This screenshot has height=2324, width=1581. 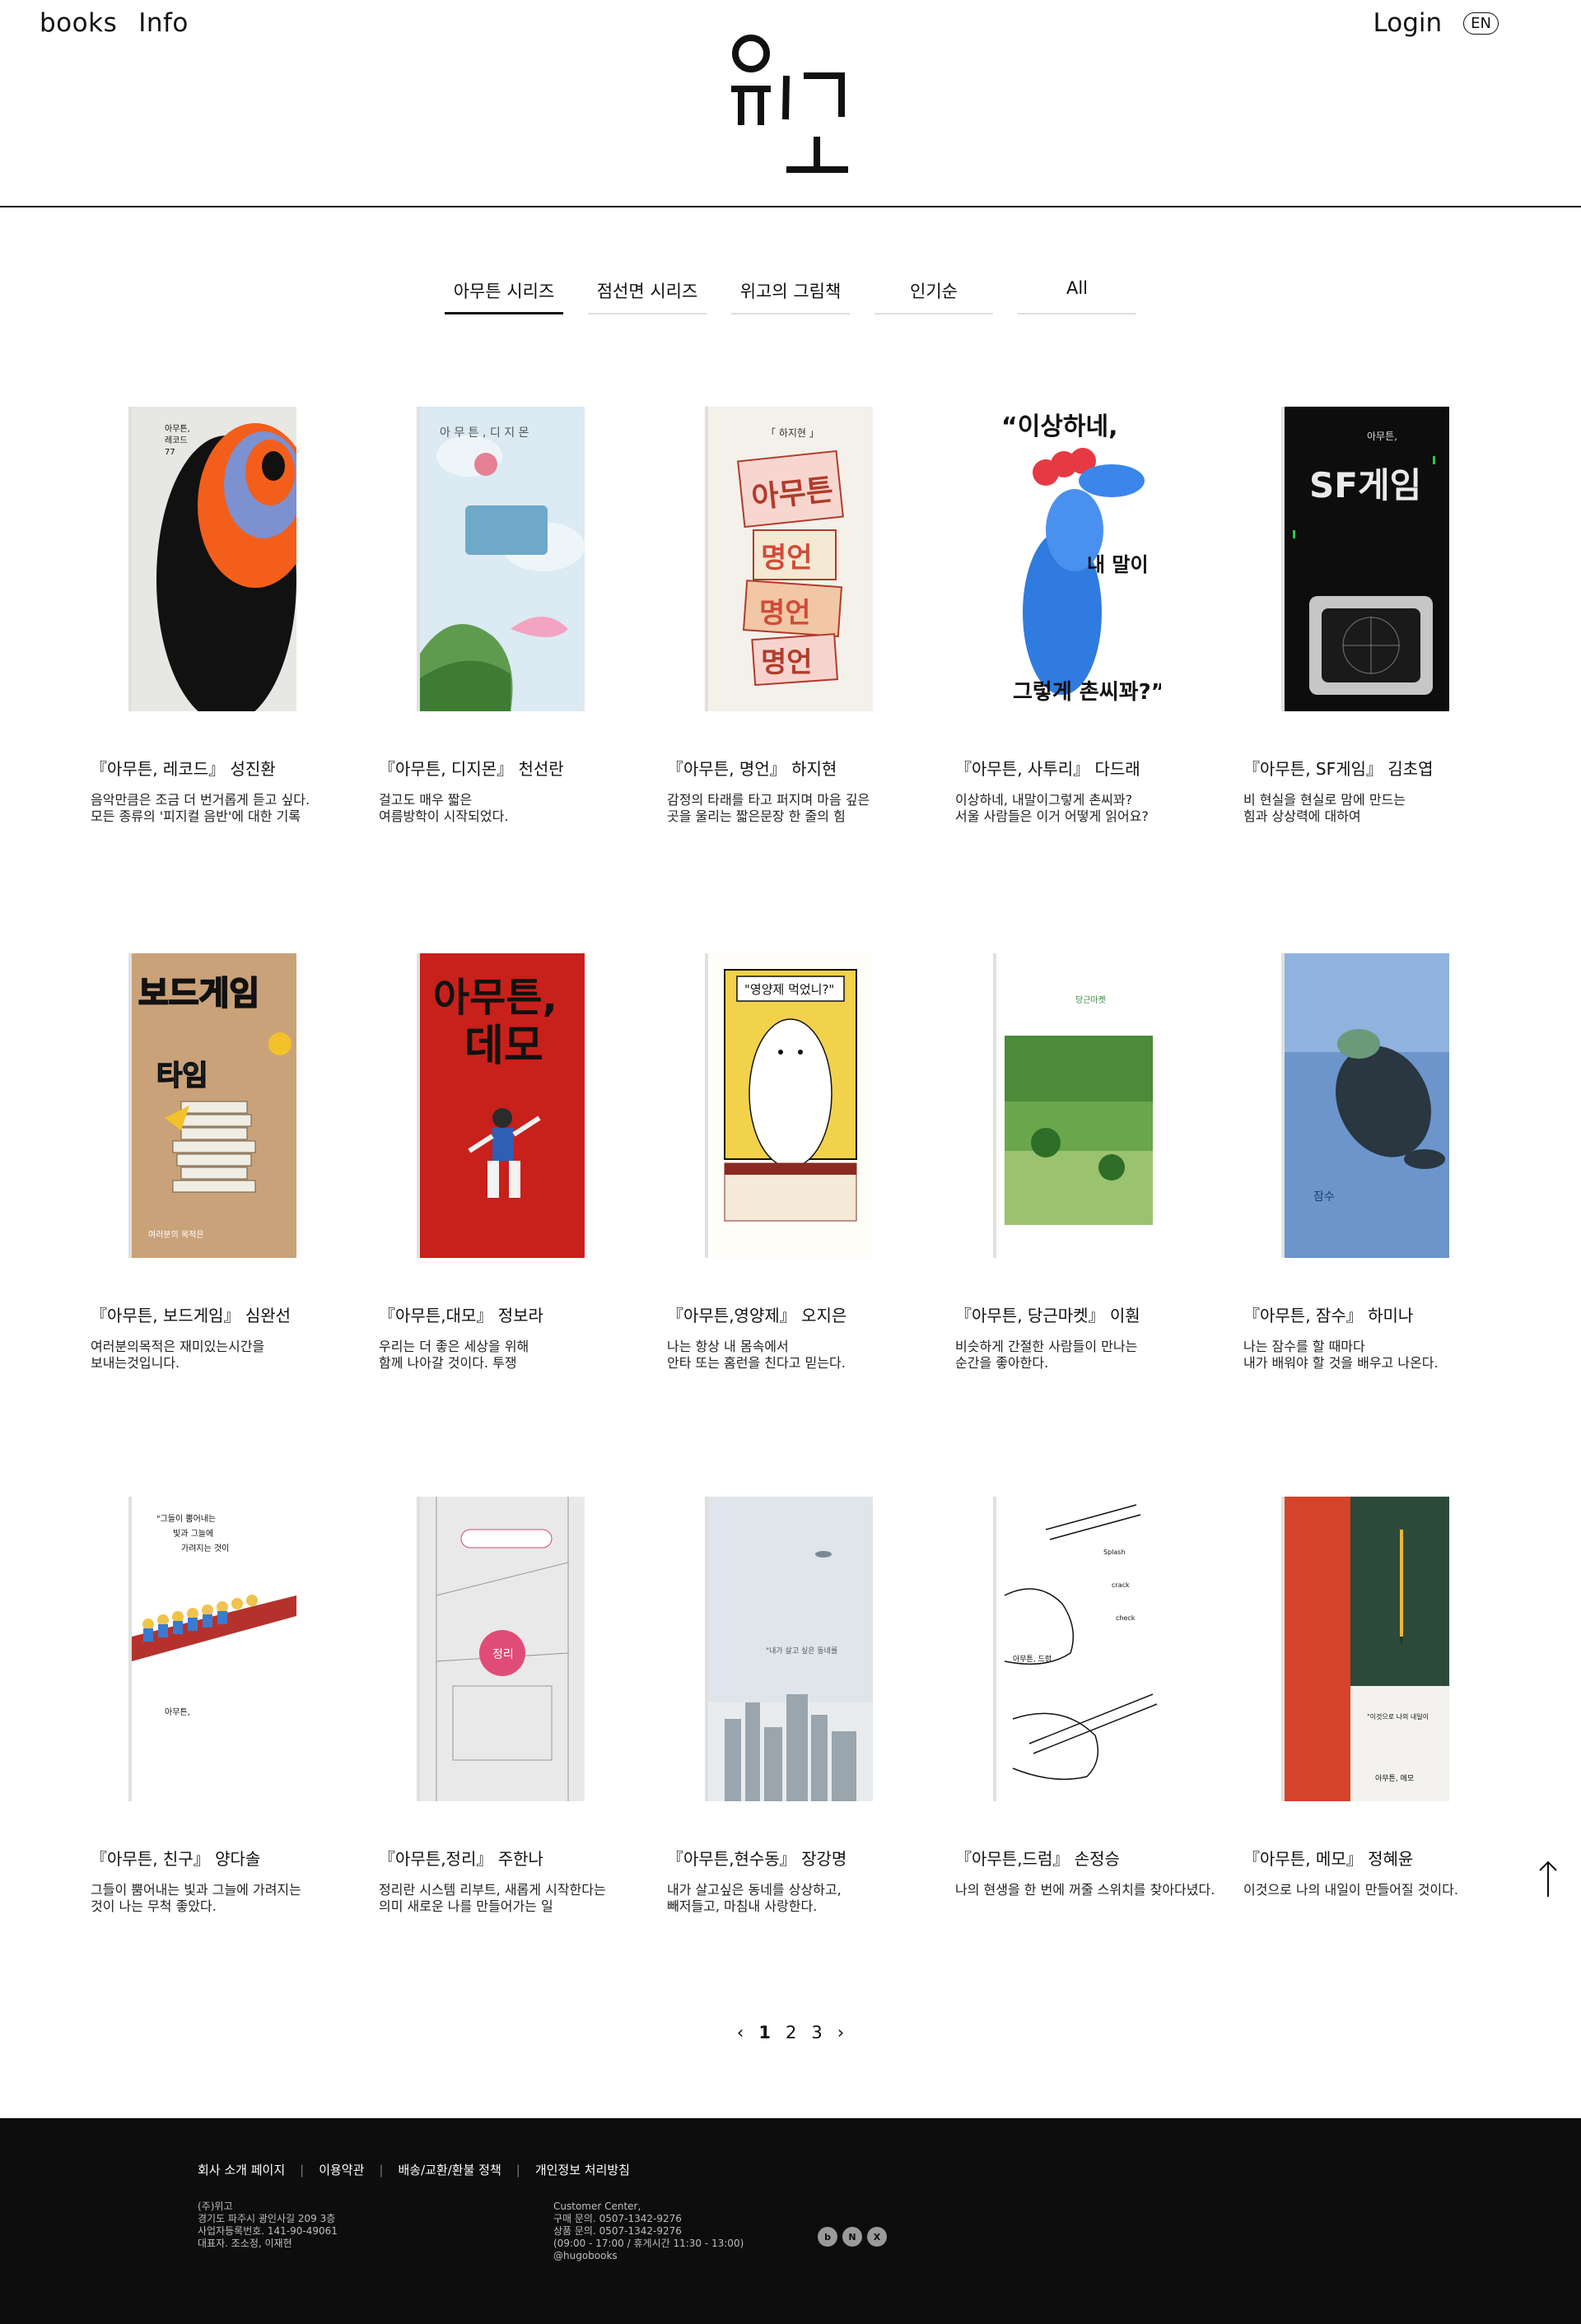 I want to click on tab-all: All, so click(x=1077, y=296).